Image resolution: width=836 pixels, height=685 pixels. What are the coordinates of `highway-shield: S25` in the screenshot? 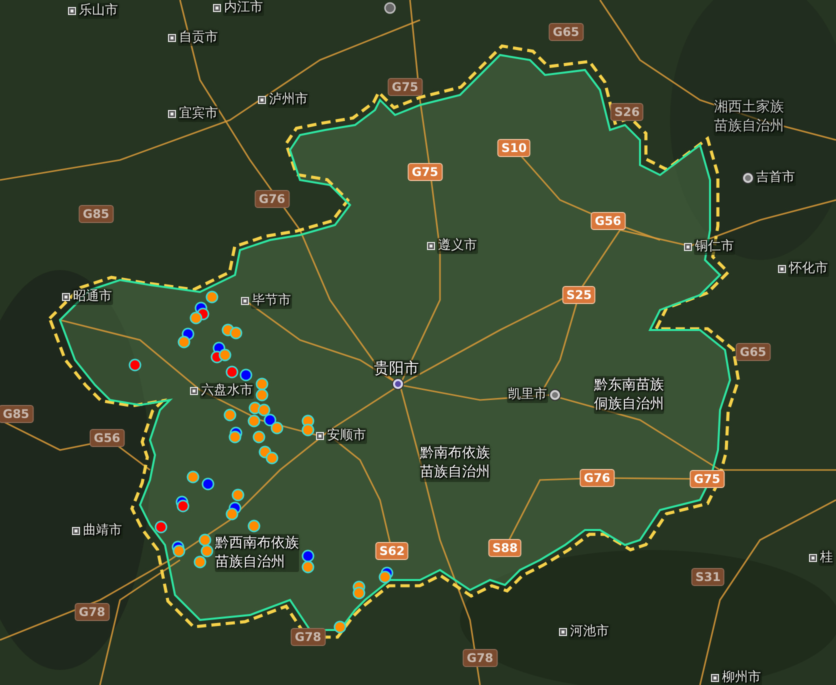 It's located at (579, 295).